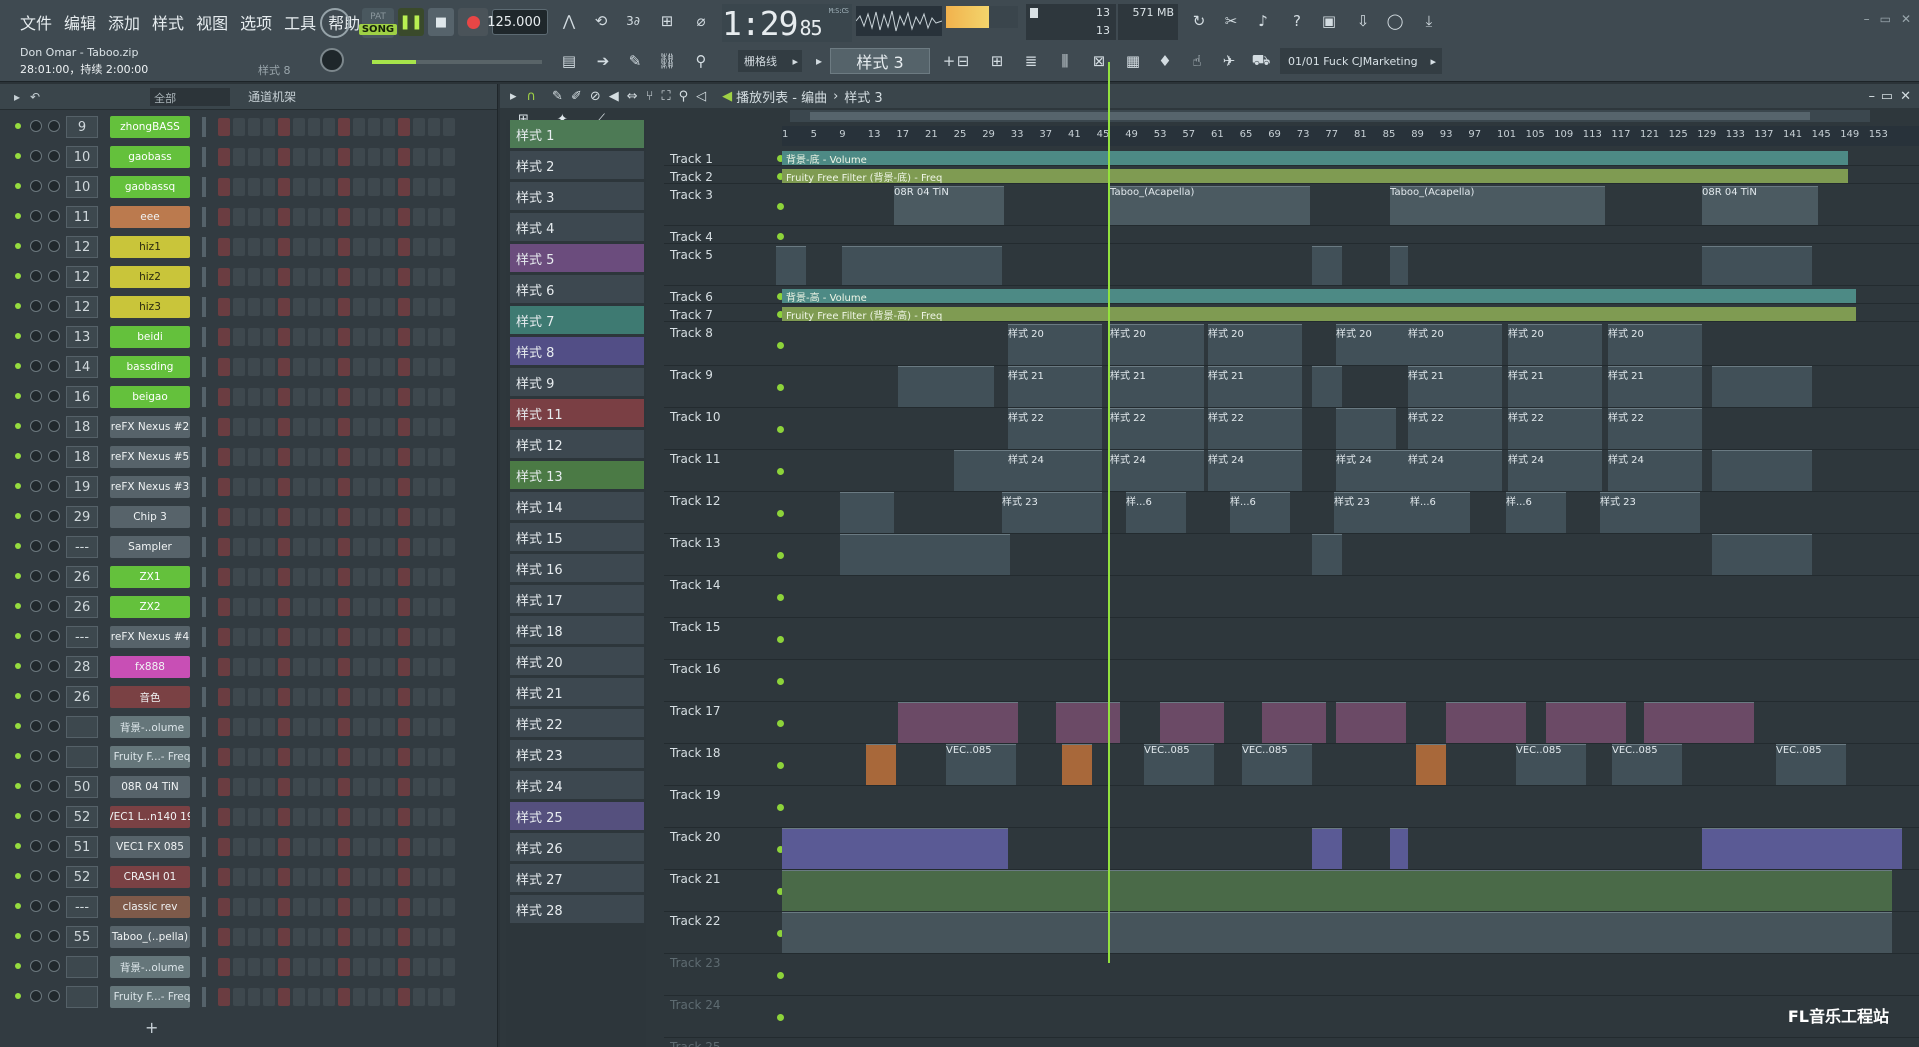  I want to click on channel-name-button: Sampler, so click(150, 547).